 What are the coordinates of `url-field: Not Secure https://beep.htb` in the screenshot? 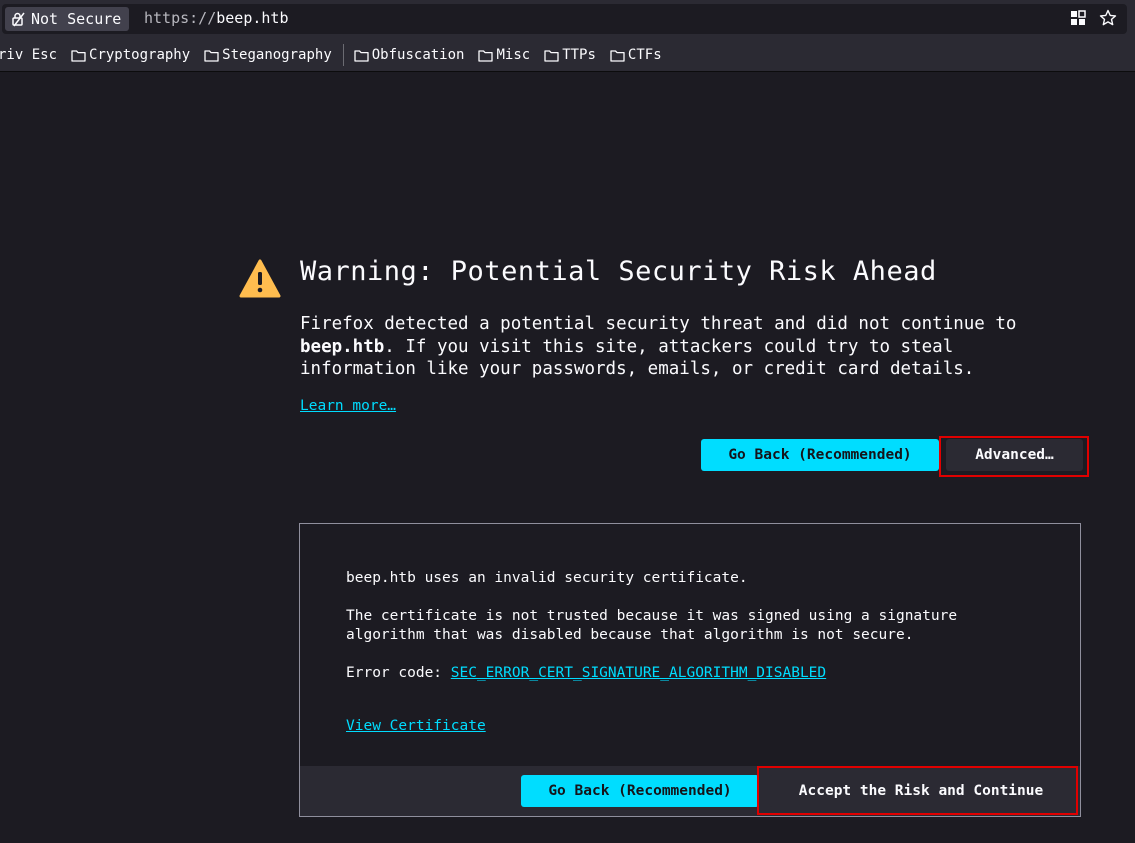 It's located at (564, 19).